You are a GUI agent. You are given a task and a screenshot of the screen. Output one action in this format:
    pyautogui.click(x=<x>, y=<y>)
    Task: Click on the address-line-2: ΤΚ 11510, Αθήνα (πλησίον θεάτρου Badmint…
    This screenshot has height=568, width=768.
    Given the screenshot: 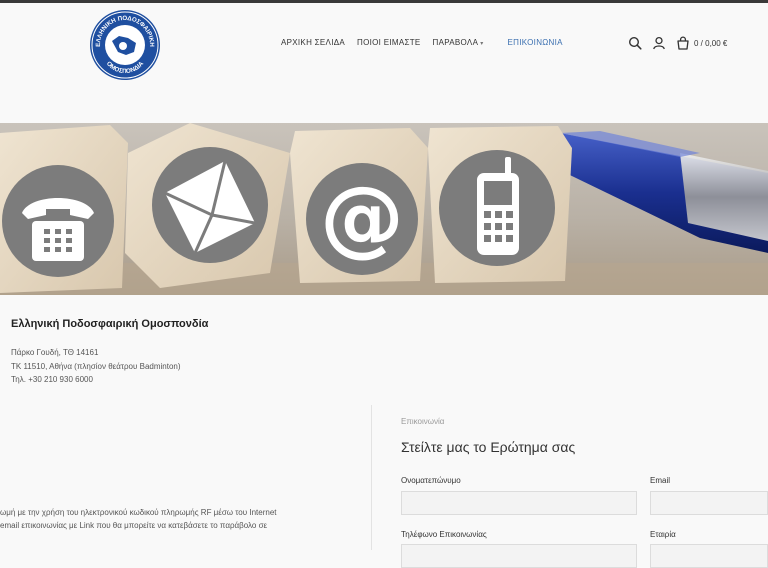 What is the action you would take?
    pyautogui.click(x=96, y=366)
    